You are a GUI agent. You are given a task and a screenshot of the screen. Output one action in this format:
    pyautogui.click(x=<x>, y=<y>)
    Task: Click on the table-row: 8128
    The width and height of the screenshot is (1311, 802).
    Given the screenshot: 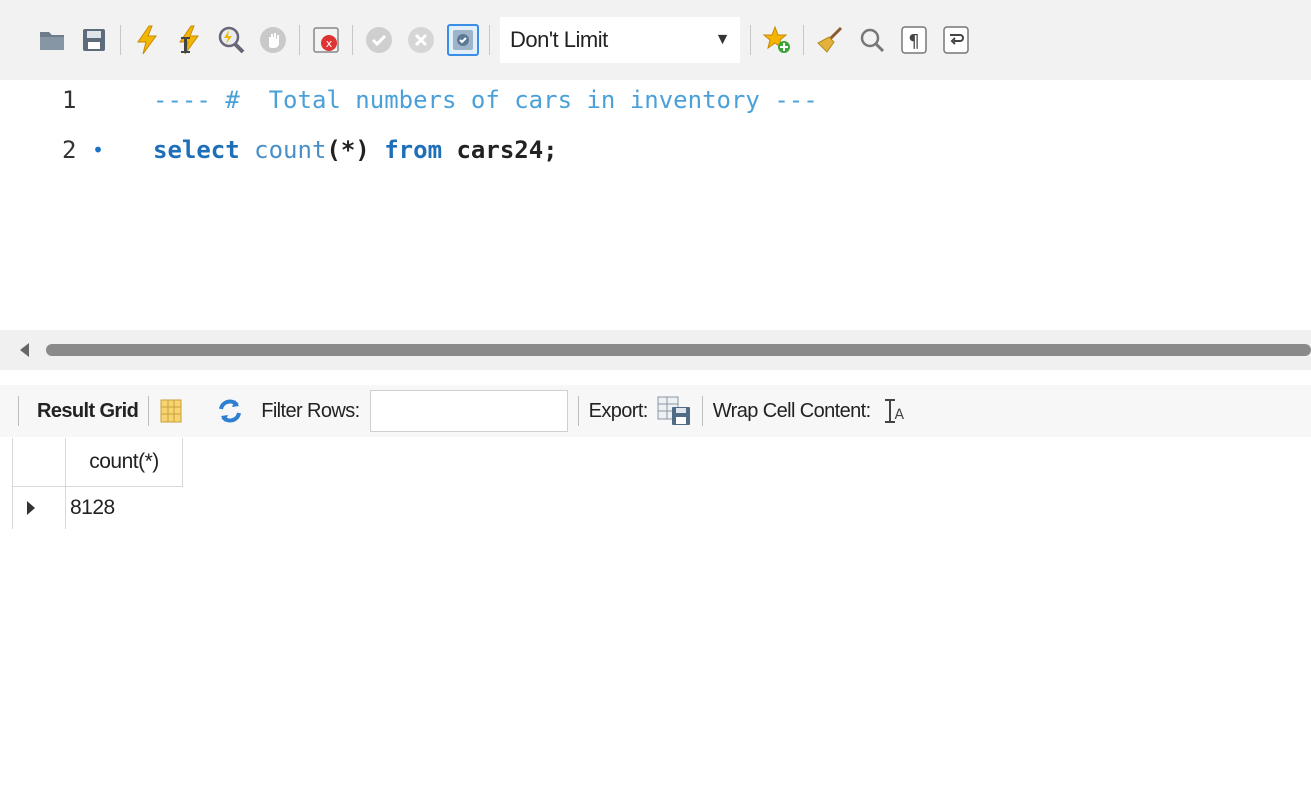 What is the action you would take?
    pyautogui.click(x=97, y=507)
    